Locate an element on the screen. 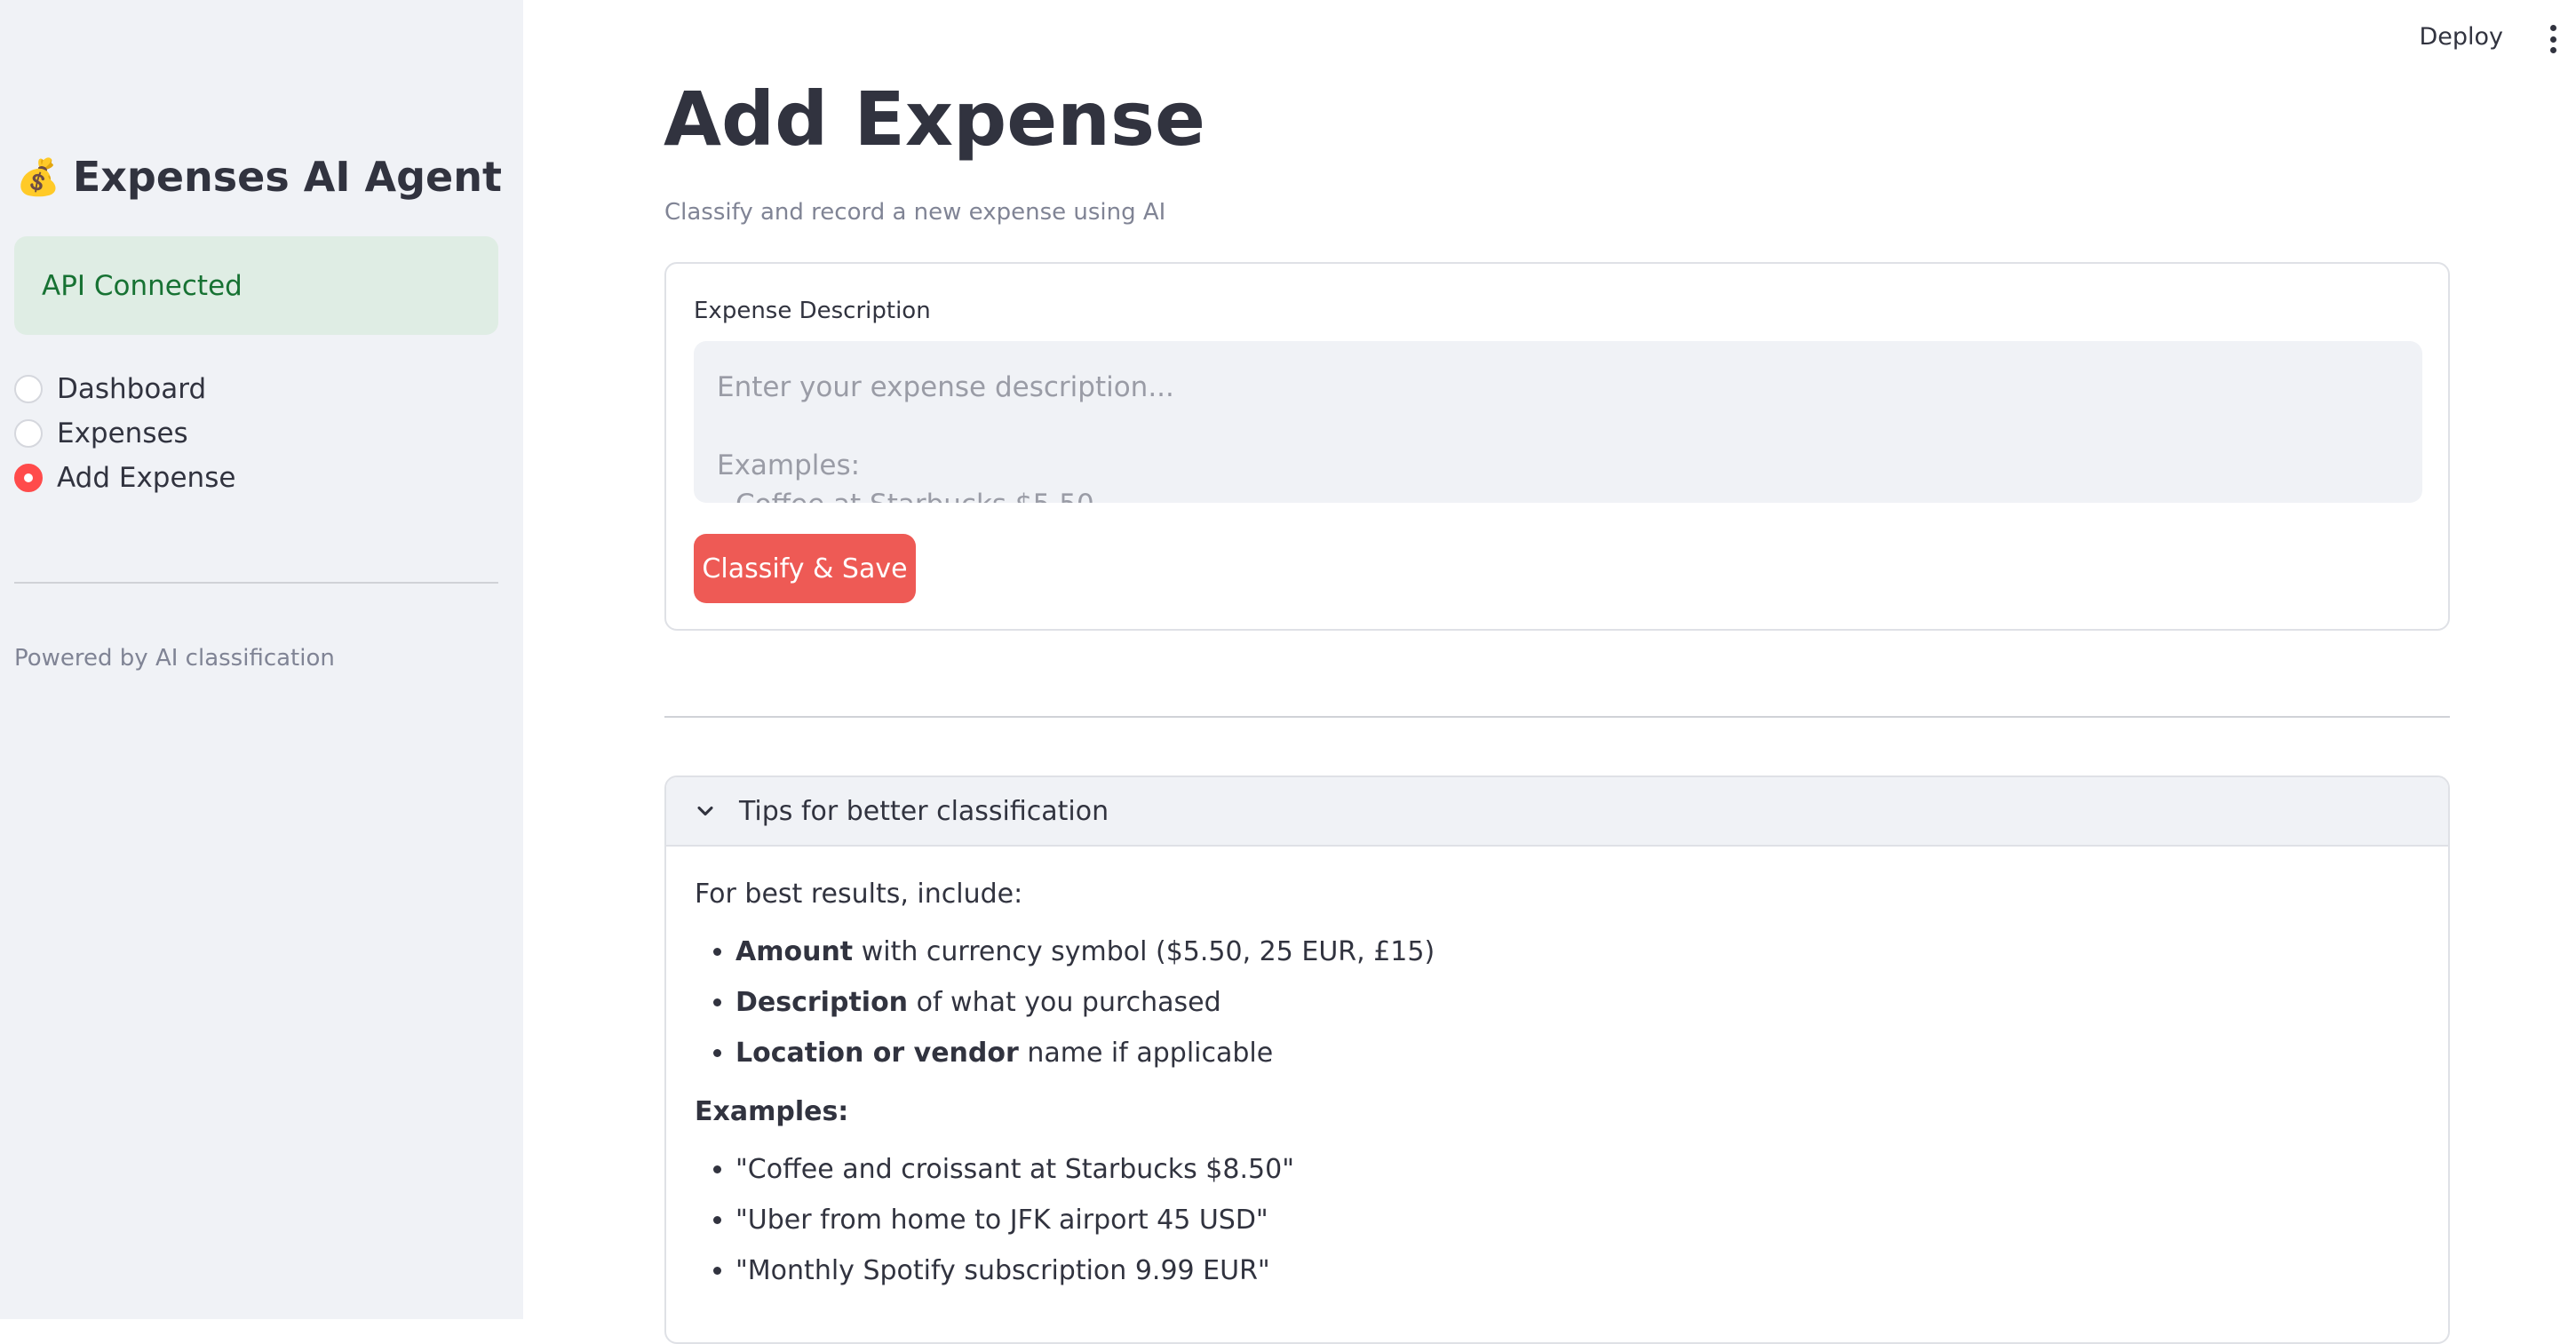  tip-item-text: of what you purchased is located at coordinates (1064, 1002).